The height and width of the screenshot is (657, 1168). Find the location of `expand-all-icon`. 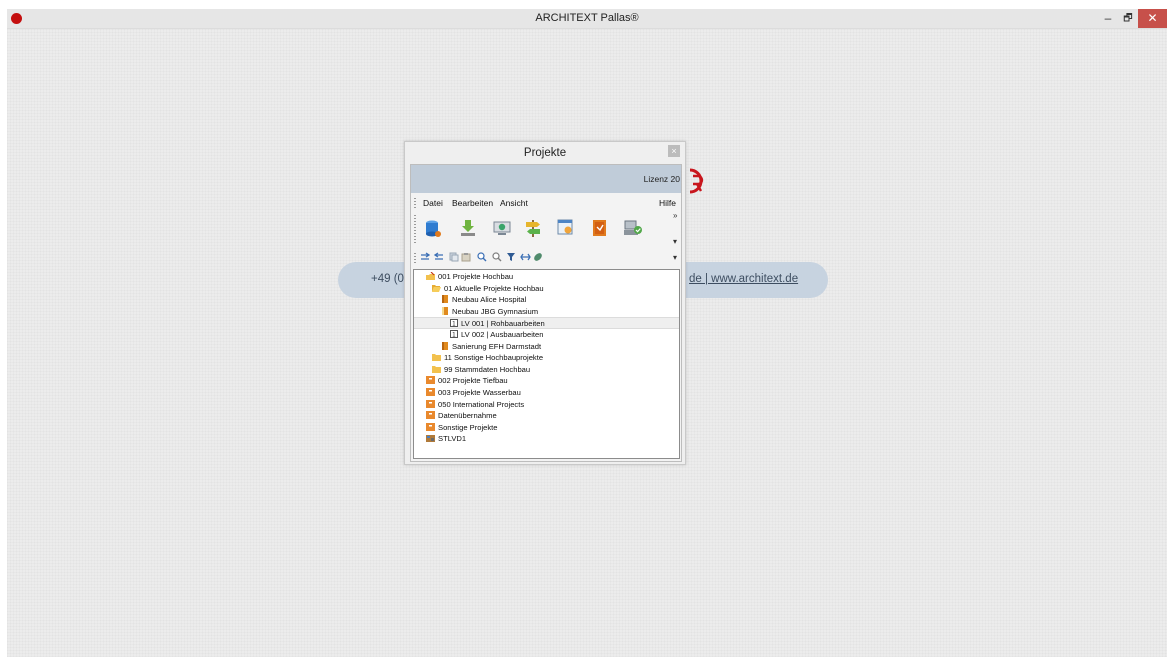

expand-all-icon is located at coordinates (425, 257).